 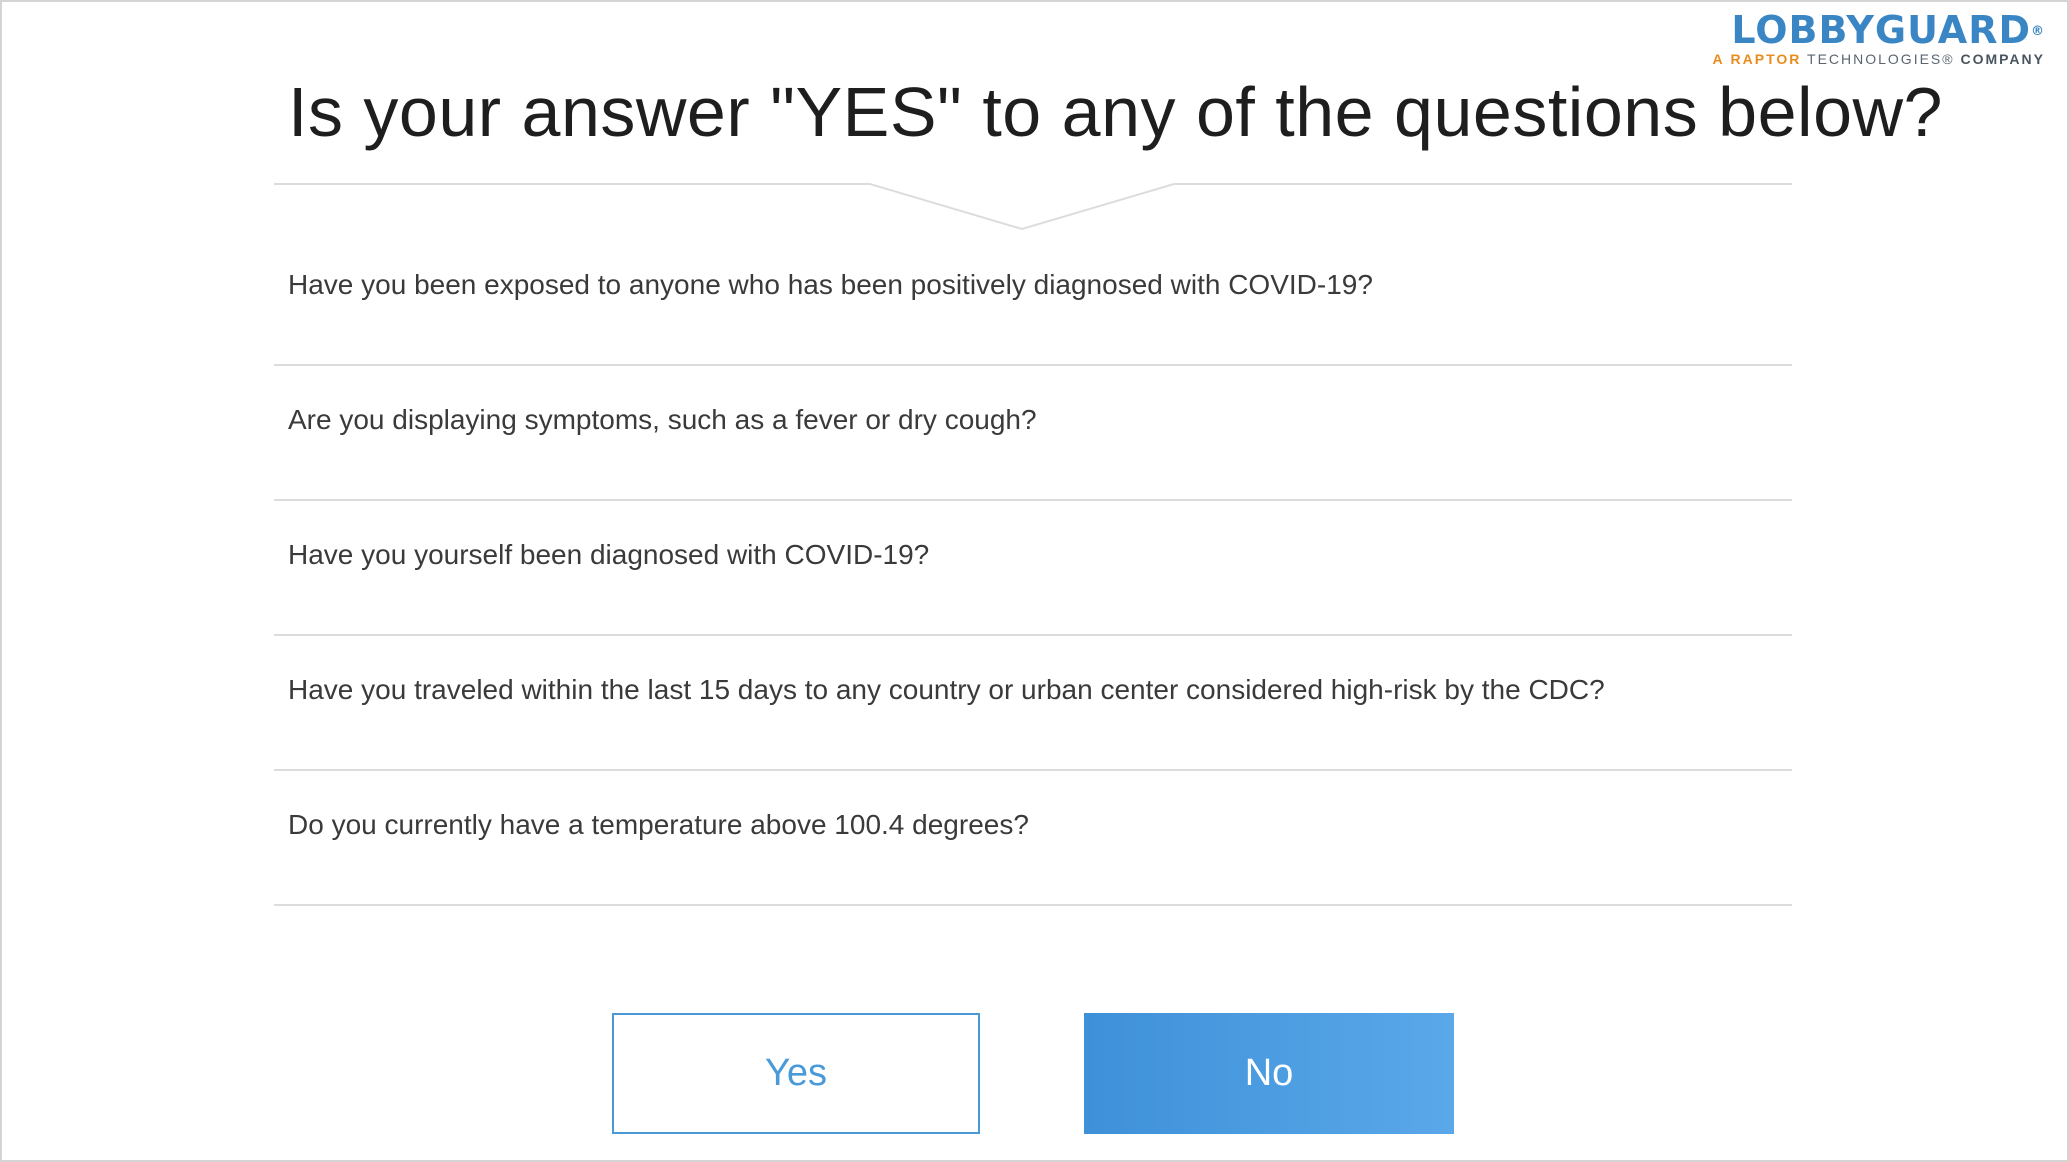 I want to click on logo-wordmark-text: LOBBYGUARD, so click(x=1881, y=30).